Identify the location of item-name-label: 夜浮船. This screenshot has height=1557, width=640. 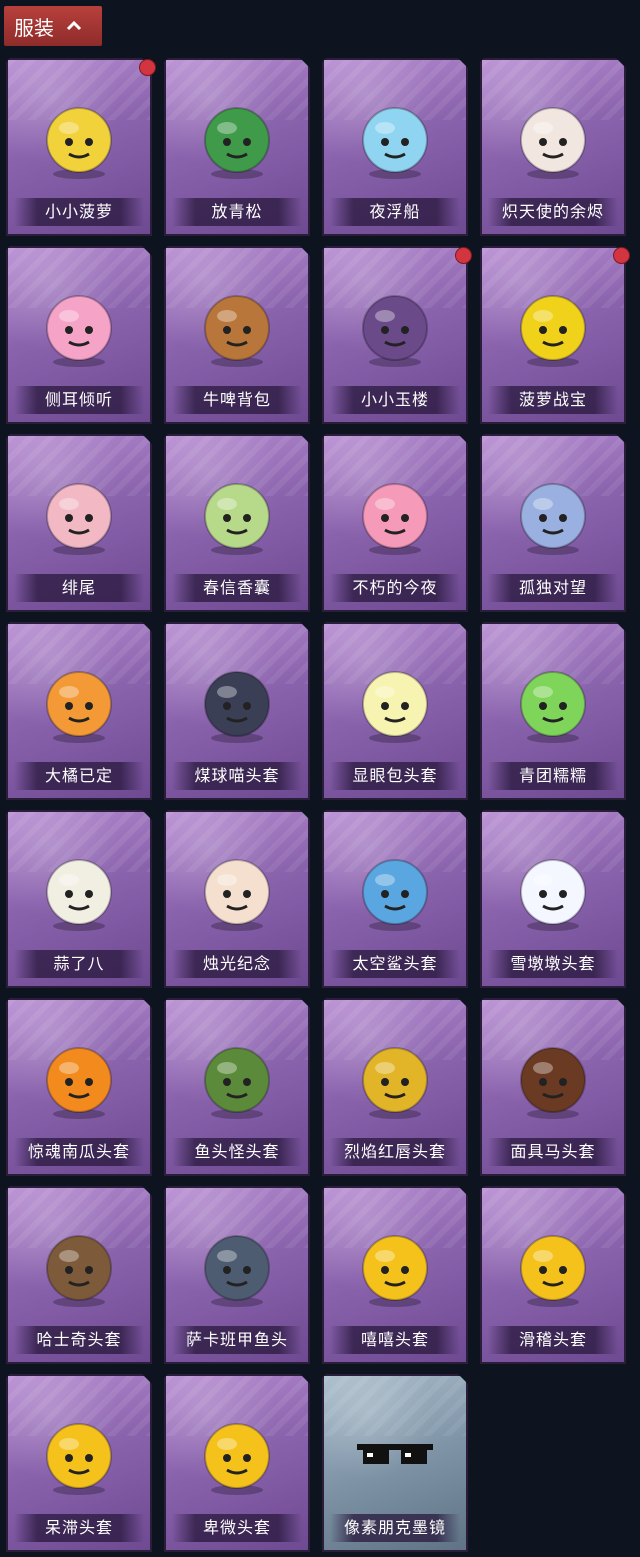
(395, 212).